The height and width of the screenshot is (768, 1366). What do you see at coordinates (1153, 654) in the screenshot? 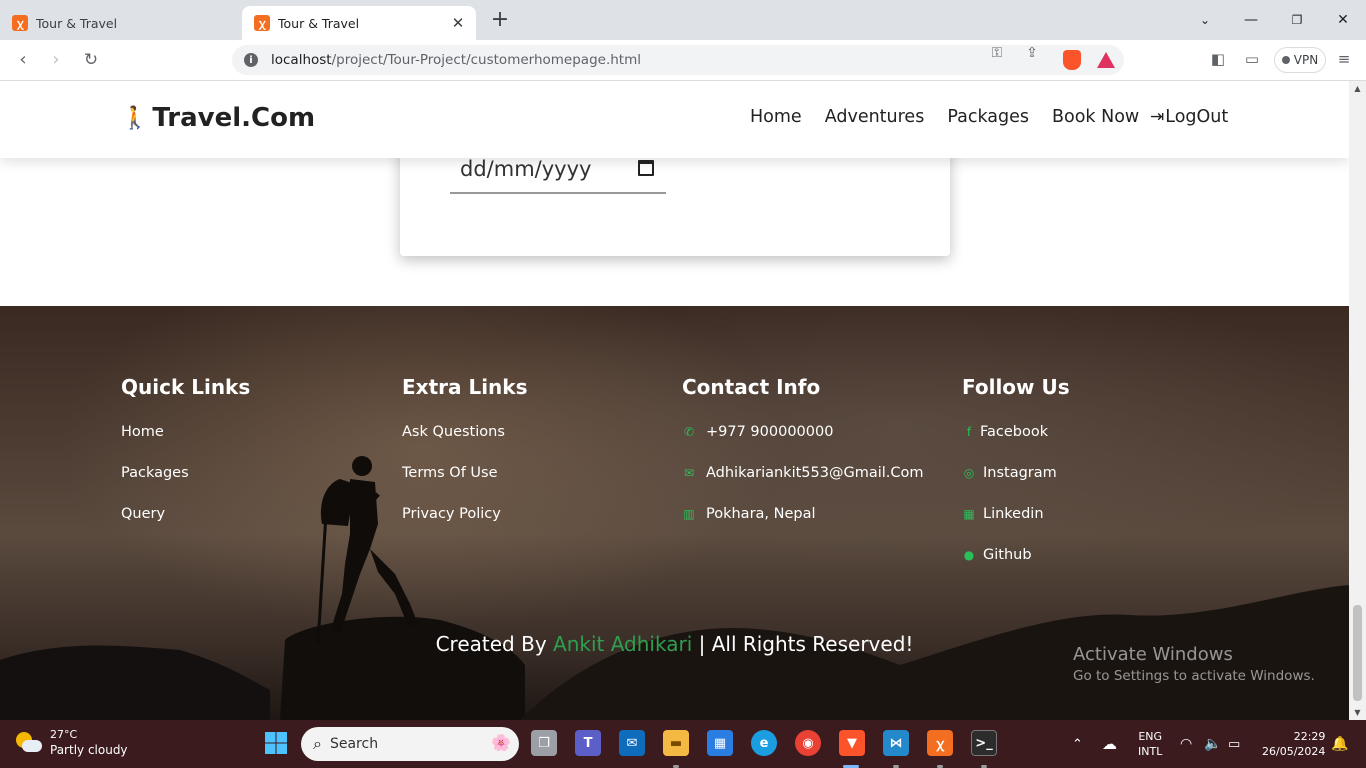
I see `watermark-title: Activate Windows` at bounding box center [1153, 654].